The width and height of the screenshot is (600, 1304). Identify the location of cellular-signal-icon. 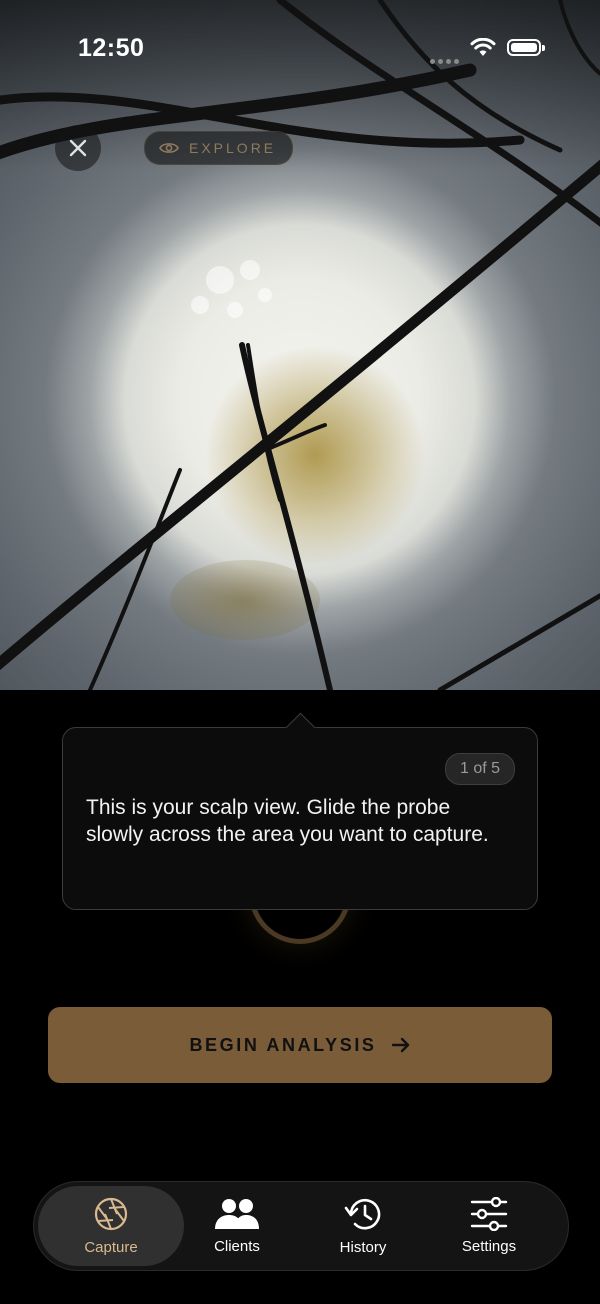
(446, 60).